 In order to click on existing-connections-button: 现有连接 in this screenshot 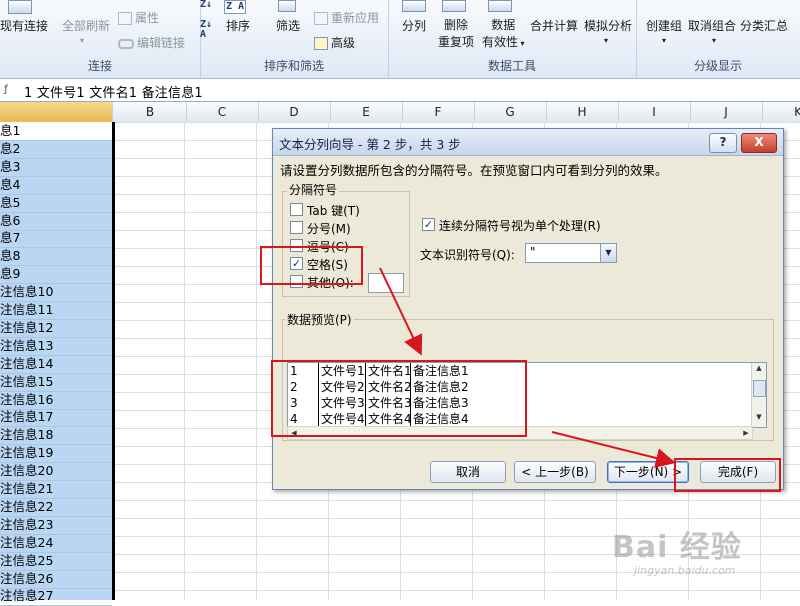, I will do `click(24, 25)`.